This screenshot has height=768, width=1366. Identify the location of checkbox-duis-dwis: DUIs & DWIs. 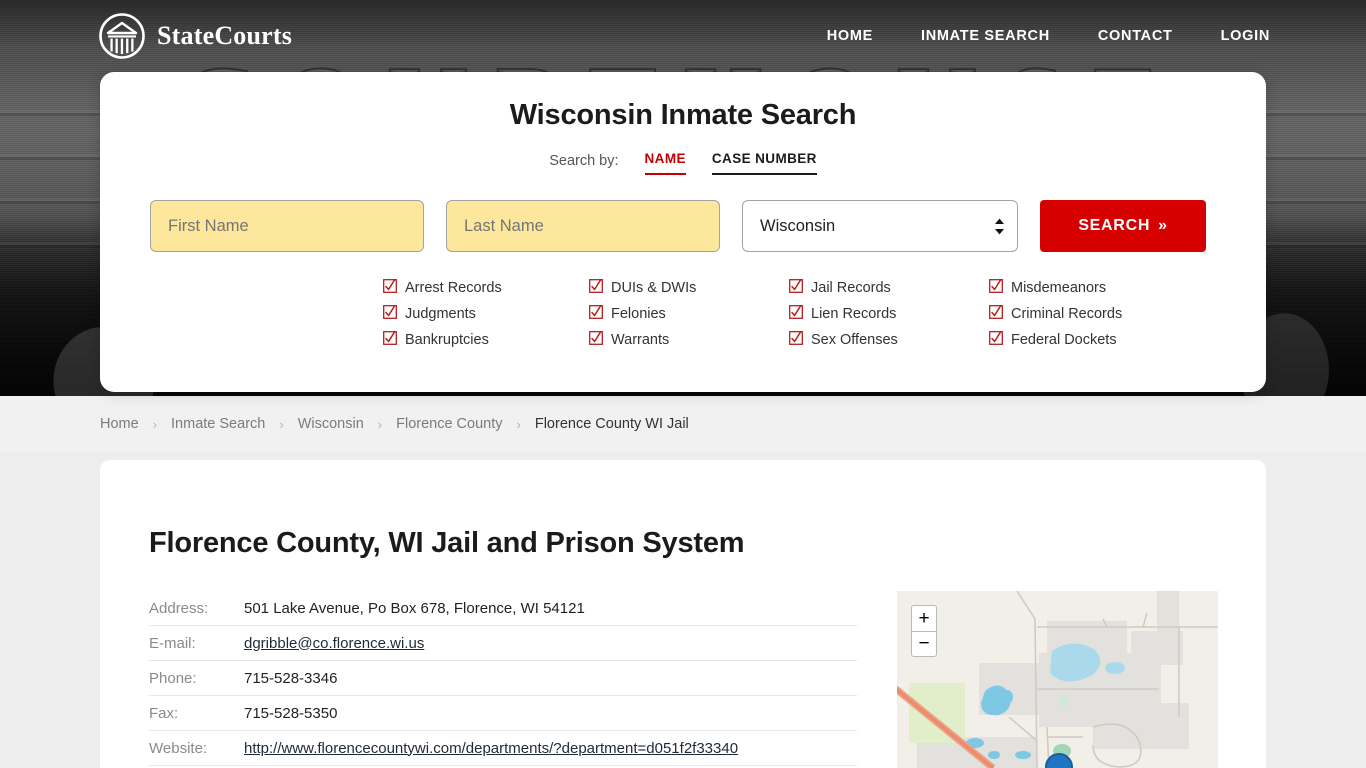
(689, 287).